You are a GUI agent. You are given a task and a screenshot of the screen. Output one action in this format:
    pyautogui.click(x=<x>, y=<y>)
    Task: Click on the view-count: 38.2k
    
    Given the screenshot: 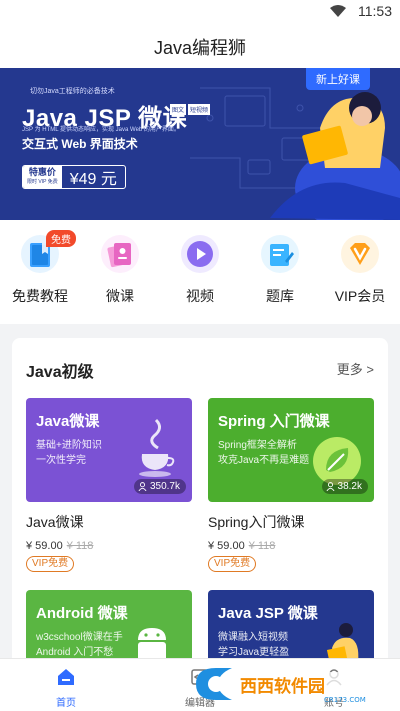 What is the action you would take?
    pyautogui.click(x=344, y=486)
    